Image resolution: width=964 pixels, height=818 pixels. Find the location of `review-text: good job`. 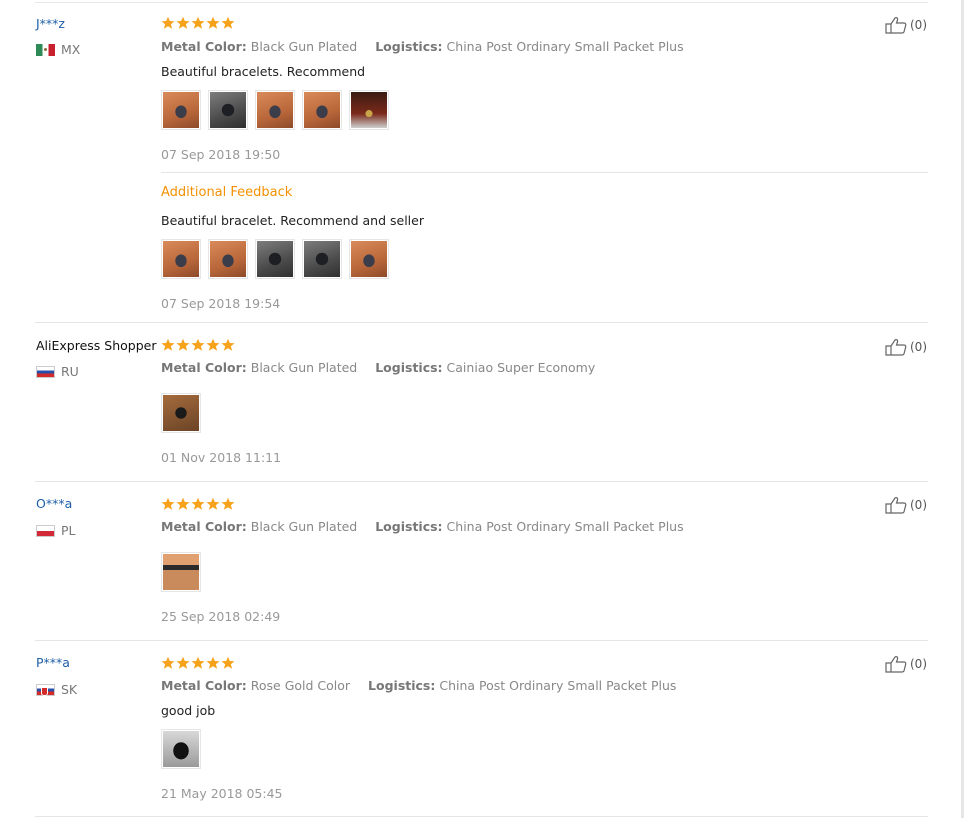

review-text: good job is located at coordinates (188, 710).